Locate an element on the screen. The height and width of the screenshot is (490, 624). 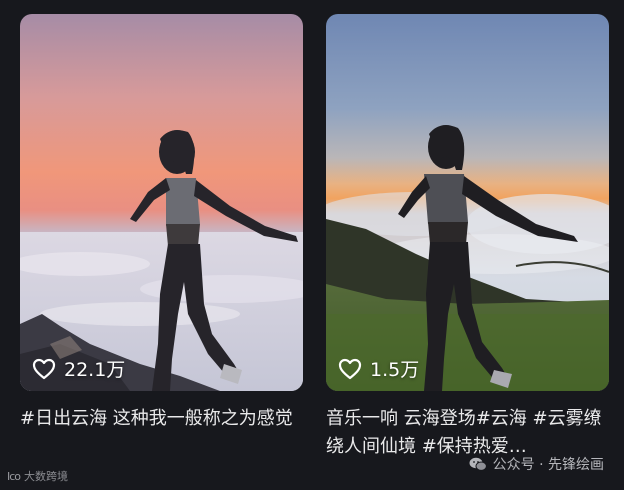
like-count: 22.1万 is located at coordinates (78, 368).